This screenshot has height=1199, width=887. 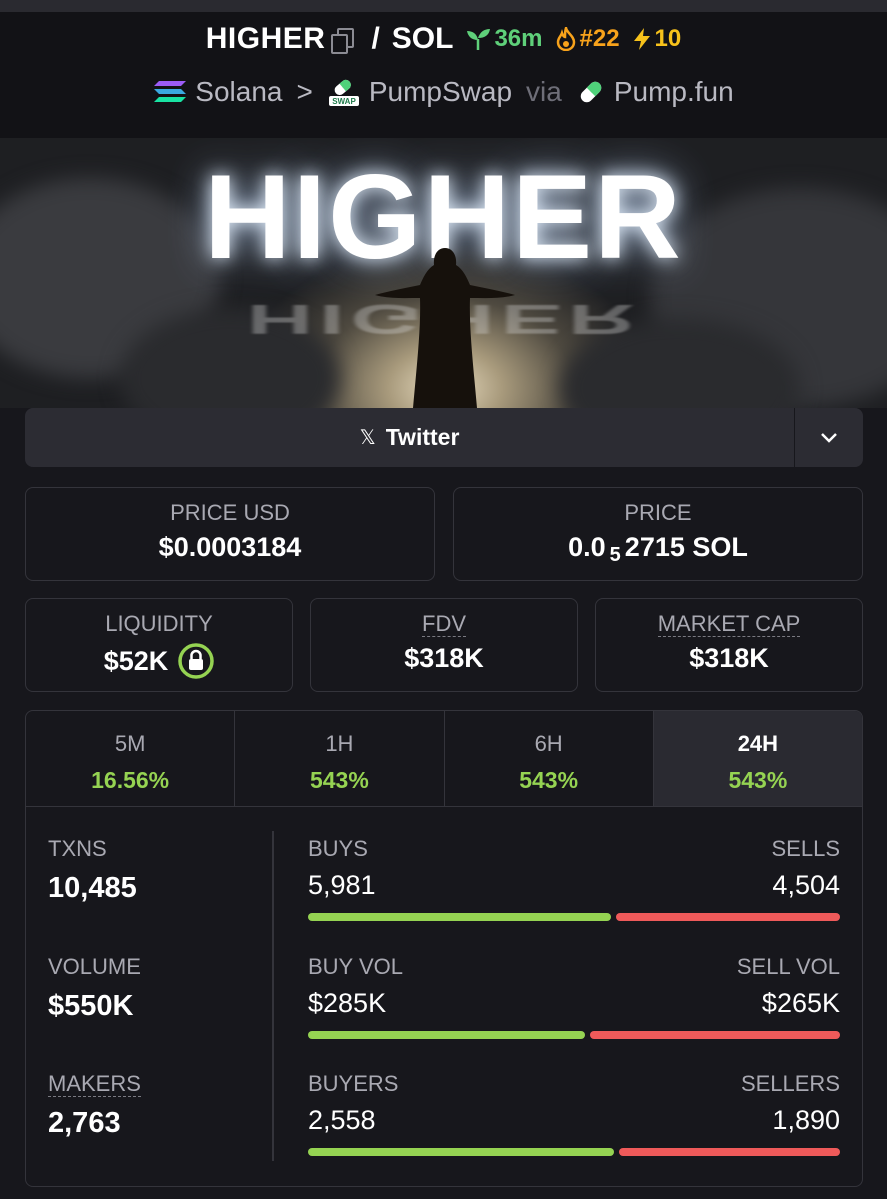 I want to click on twitter-button: 𝕏 Twitter, so click(x=409, y=437).